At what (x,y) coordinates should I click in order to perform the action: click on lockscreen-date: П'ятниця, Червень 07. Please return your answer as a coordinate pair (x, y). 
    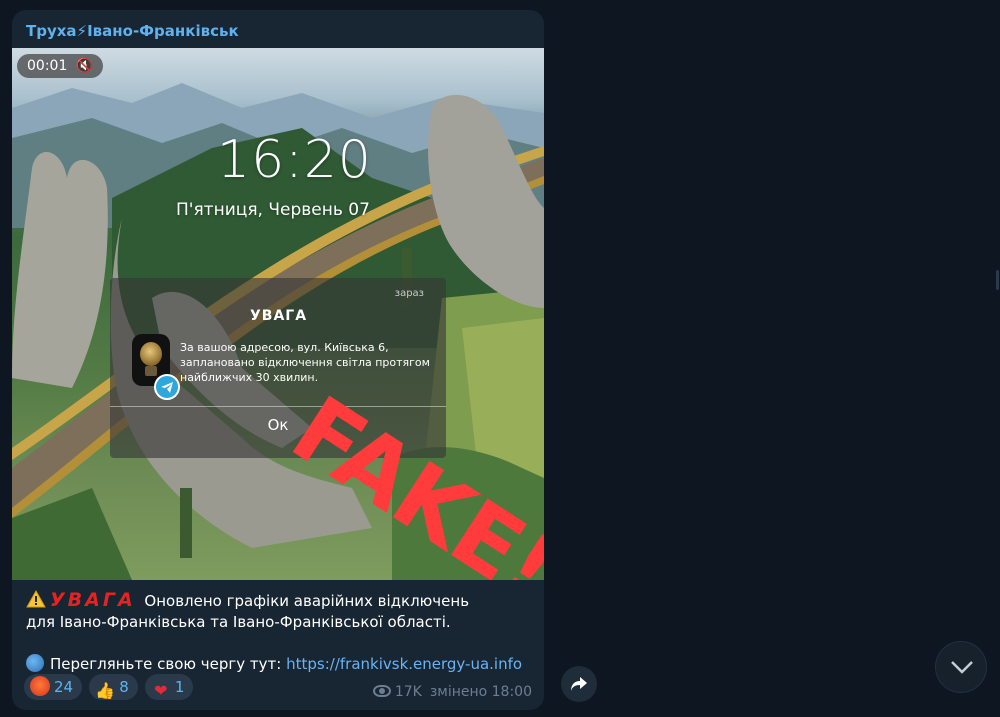
    Looking at the image, I should click on (273, 210).